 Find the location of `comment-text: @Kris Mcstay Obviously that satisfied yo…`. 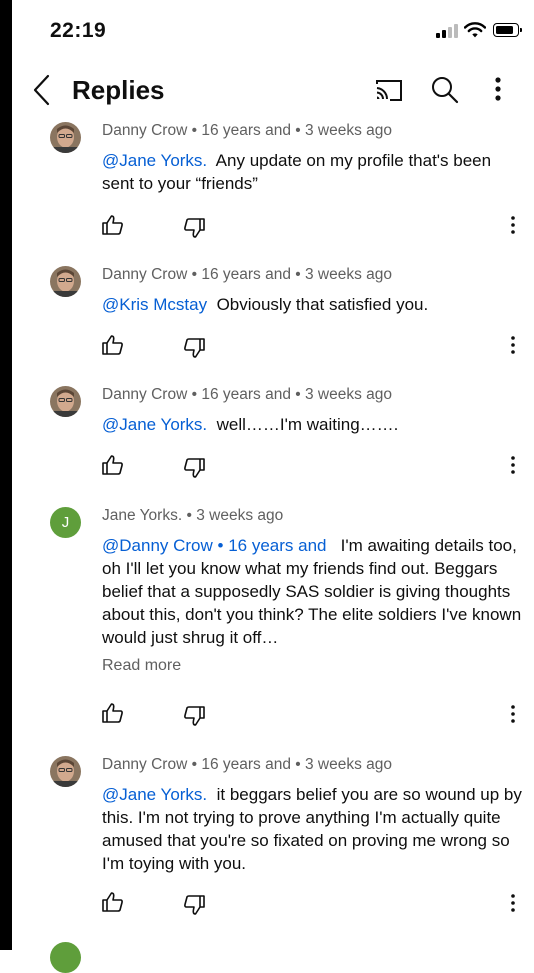

comment-text: @Kris Mcstay Obviously that satisfied yo… is located at coordinates (312, 304).